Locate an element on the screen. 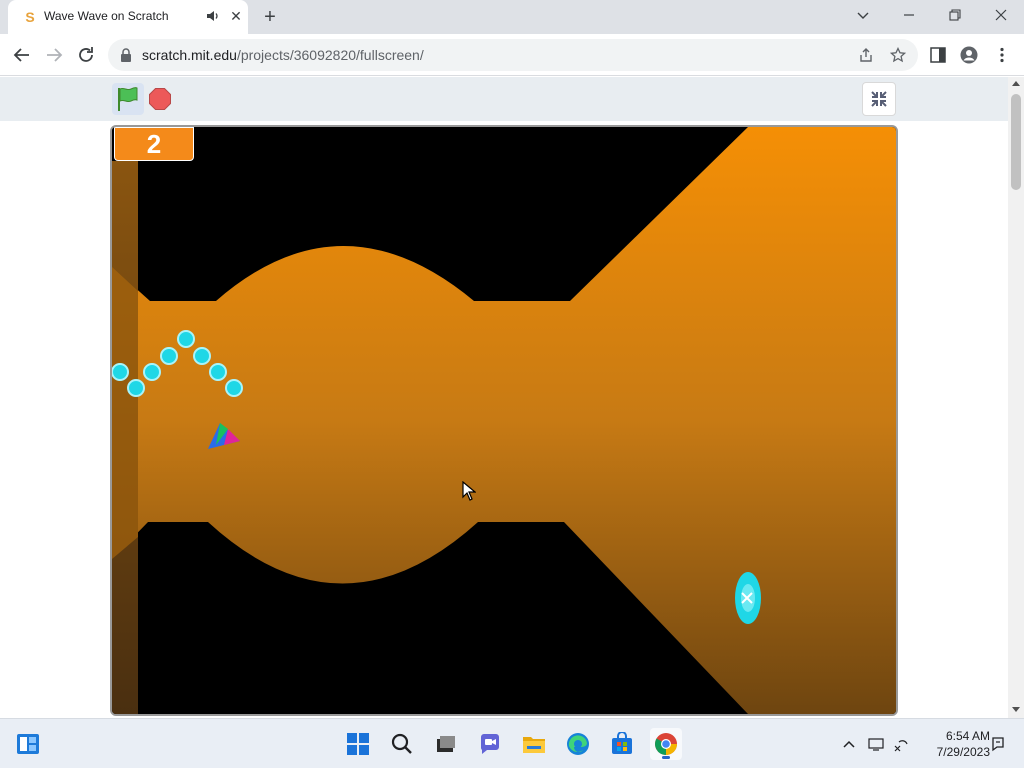 This screenshot has height=768, width=1024. close-icon: ✕ is located at coordinates (236, 16).